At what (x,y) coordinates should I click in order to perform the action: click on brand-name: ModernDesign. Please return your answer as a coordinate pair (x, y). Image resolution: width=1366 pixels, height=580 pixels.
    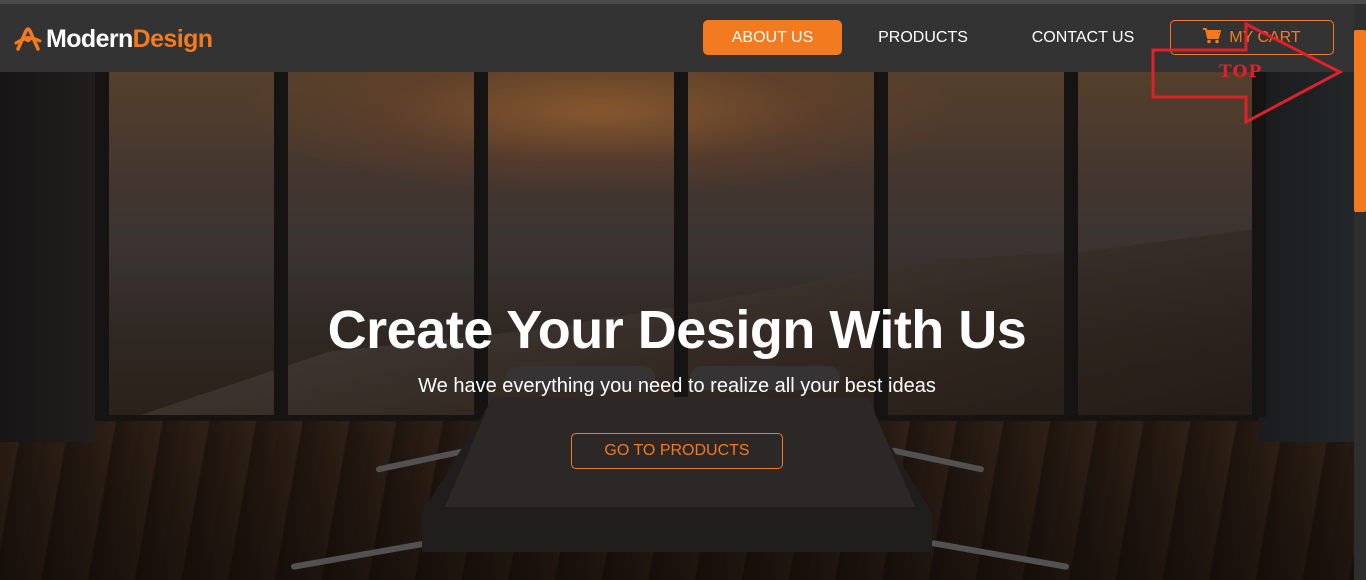
    Looking at the image, I should click on (129, 39).